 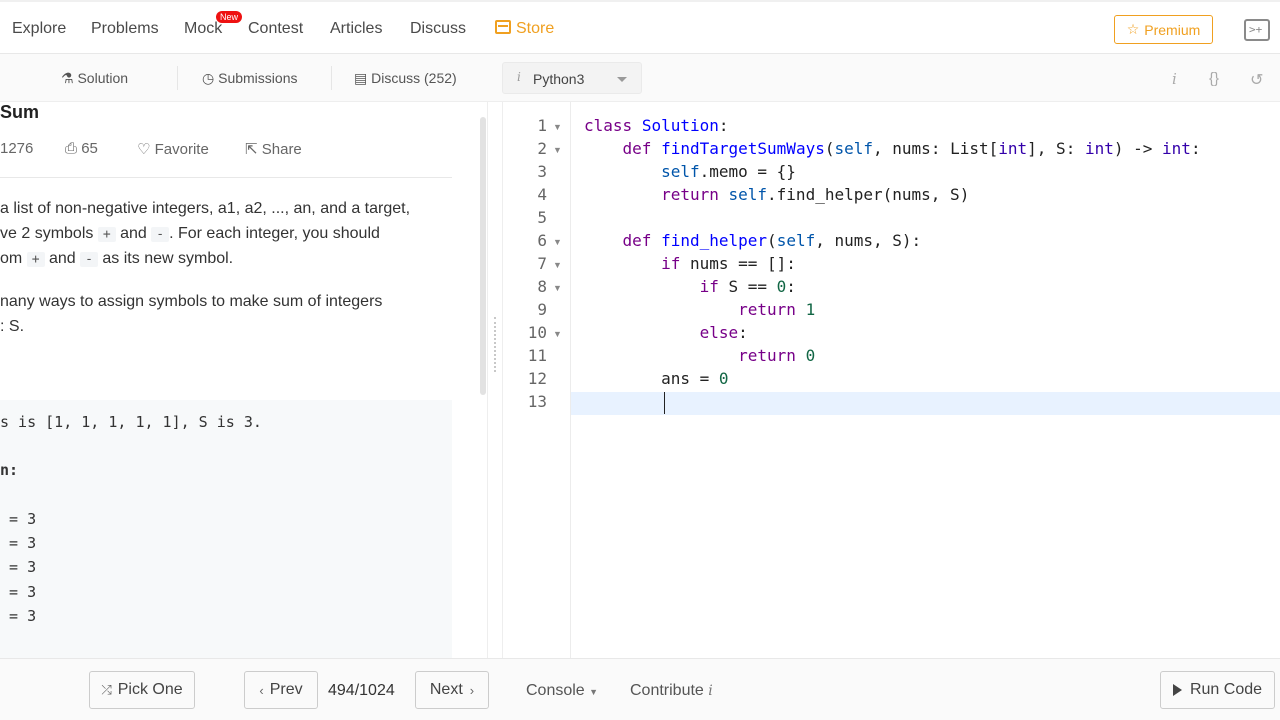 I want to click on tab-discuss: ▤ Discuss (252), so click(x=405, y=78).